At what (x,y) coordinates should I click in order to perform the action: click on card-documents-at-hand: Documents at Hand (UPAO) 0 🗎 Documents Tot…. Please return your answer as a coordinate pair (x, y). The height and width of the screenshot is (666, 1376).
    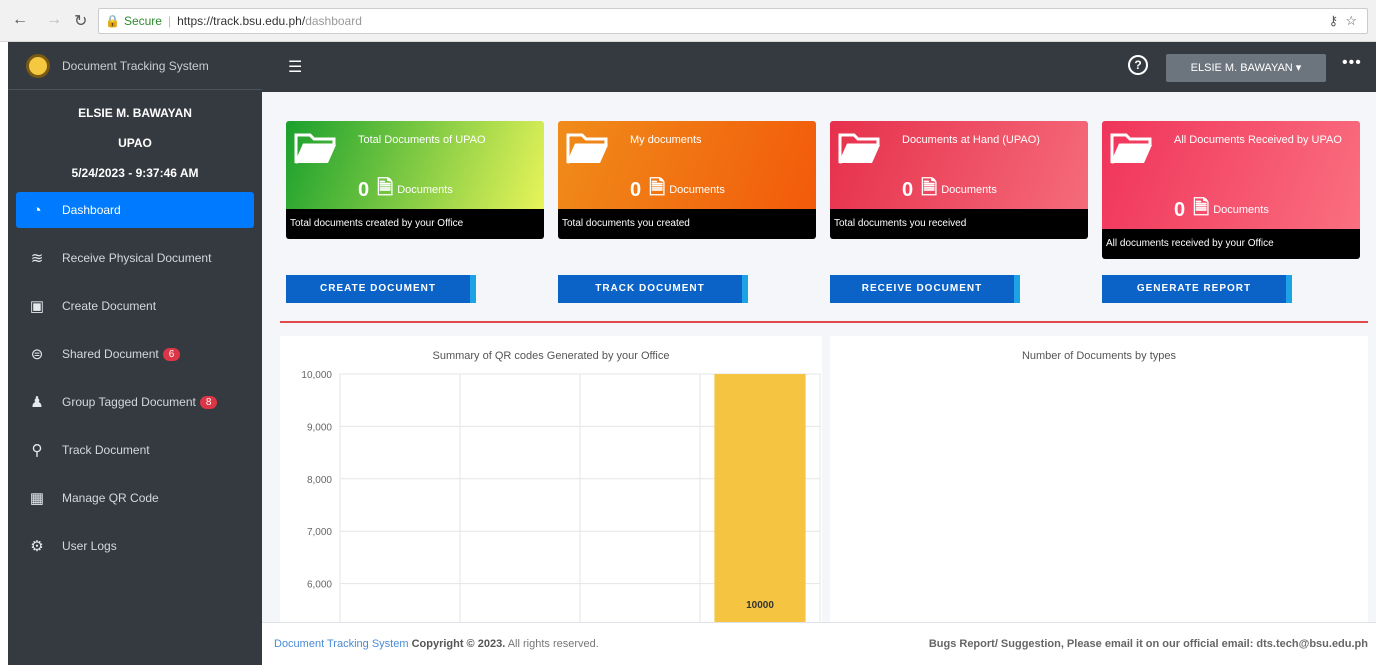
    Looking at the image, I should click on (959, 180).